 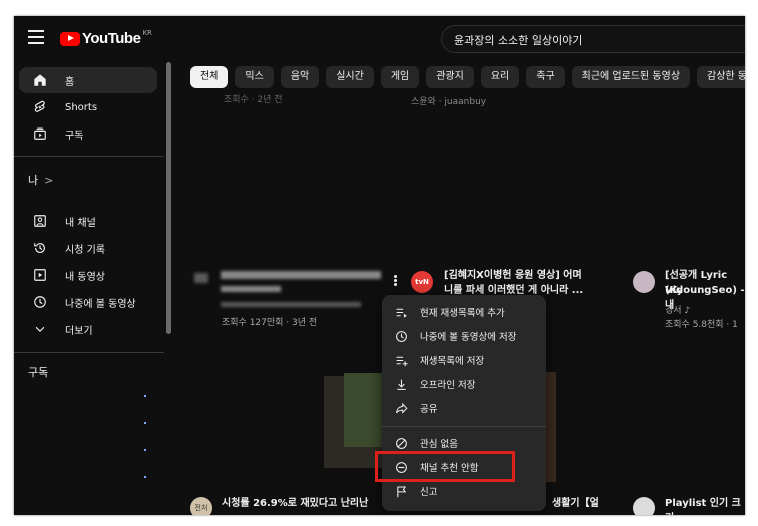 What do you see at coordinates (254, 77) in the screenshot?
I see `chip-mix: 믹스` at bounding box center [254, 77].